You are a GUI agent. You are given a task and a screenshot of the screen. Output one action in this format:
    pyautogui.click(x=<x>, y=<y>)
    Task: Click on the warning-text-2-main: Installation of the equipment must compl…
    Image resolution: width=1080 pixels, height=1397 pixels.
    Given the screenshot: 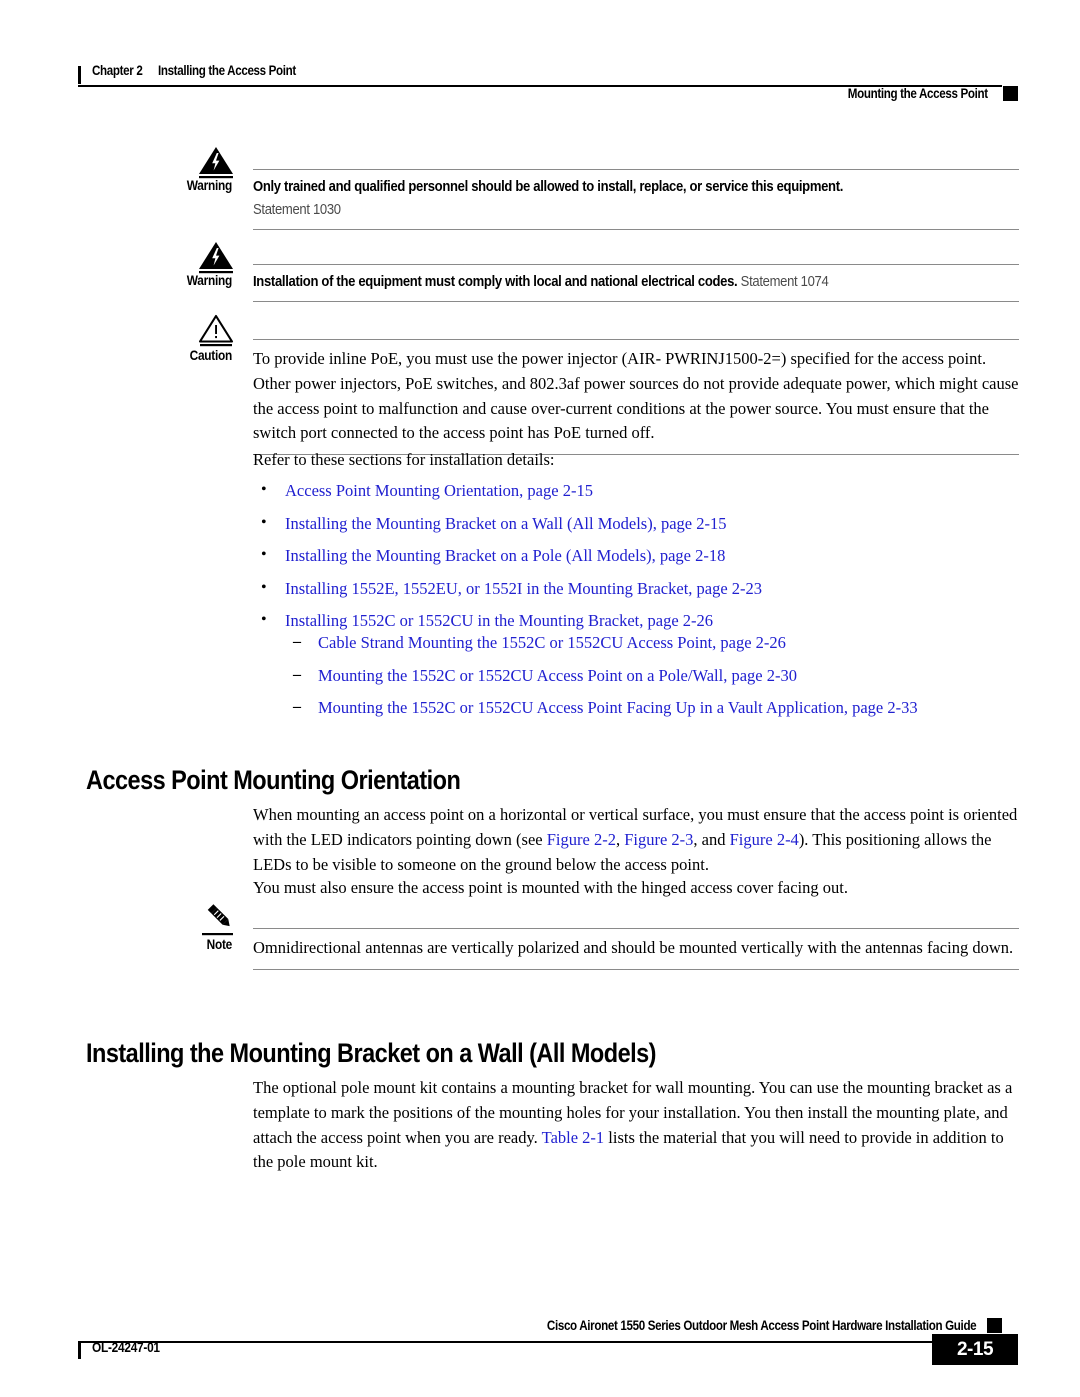 What is the action you would take?
    pyautogui.click(x=495, y=282)
    